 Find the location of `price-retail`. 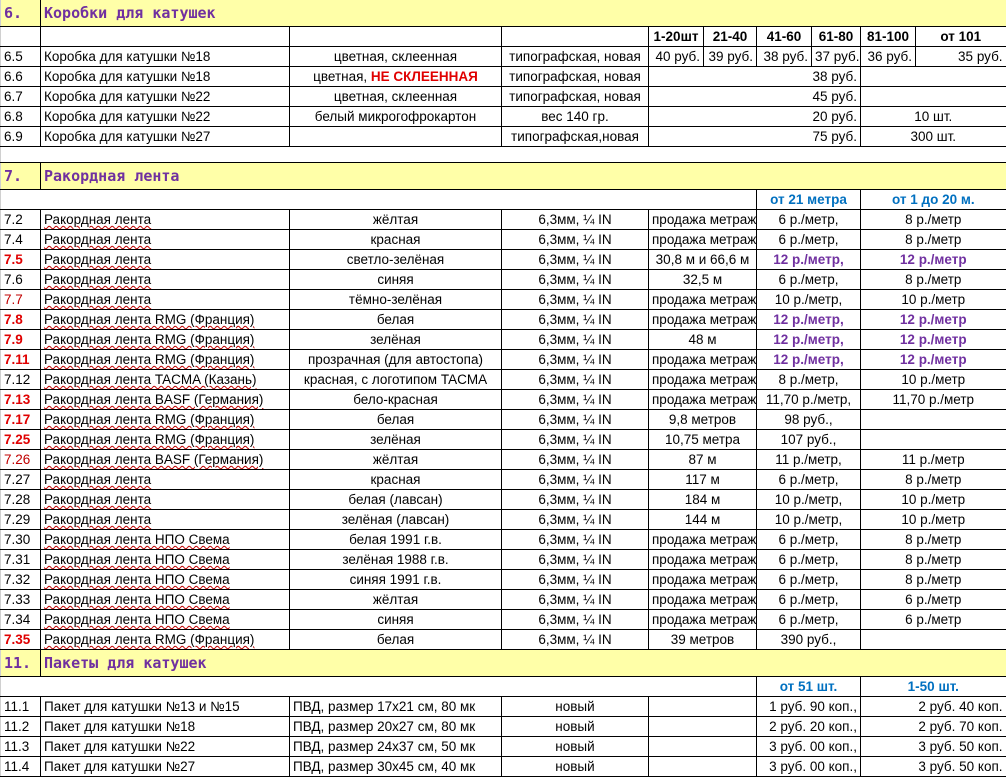

price-retail is located at coordinates (932, 439).